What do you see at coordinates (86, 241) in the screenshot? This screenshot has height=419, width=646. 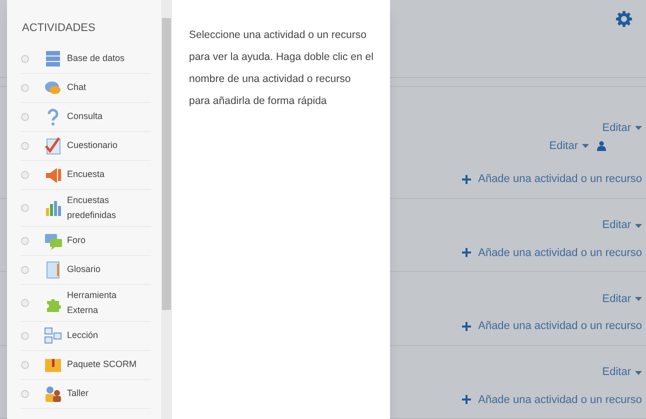 I see `activity-option: Foro` at bounding box center [86, 241].